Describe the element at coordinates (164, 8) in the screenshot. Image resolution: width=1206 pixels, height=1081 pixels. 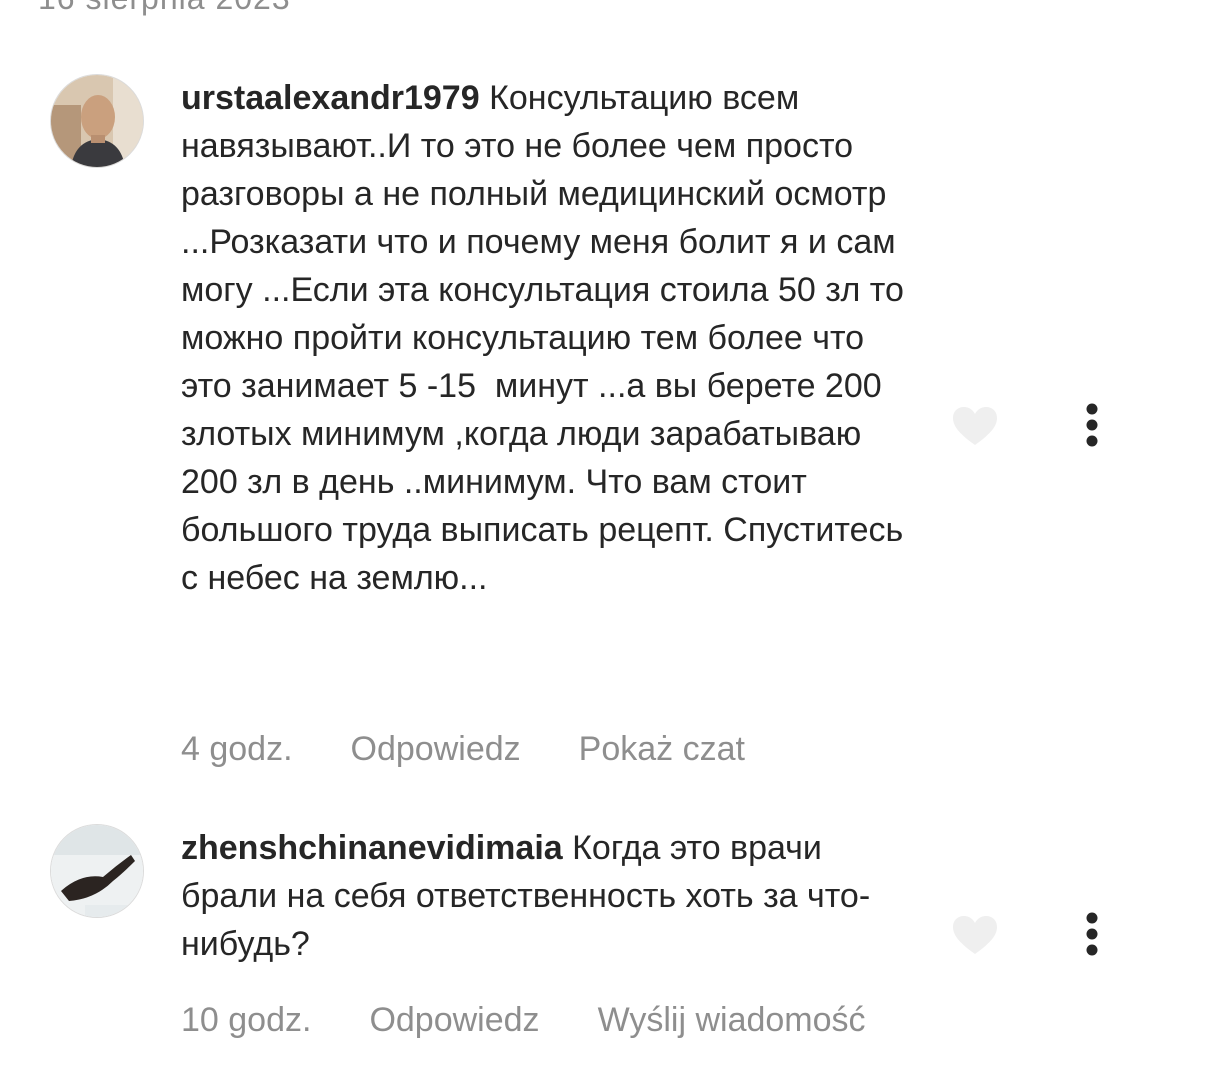
I see `post-date: 16 sierpnia 2023` at that location.